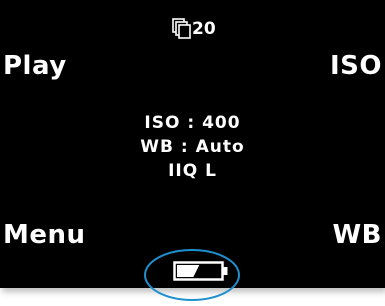 The width and height of the screenshot is (385, 306). I want to click on battery-highlight-circle, so click(192, 275).